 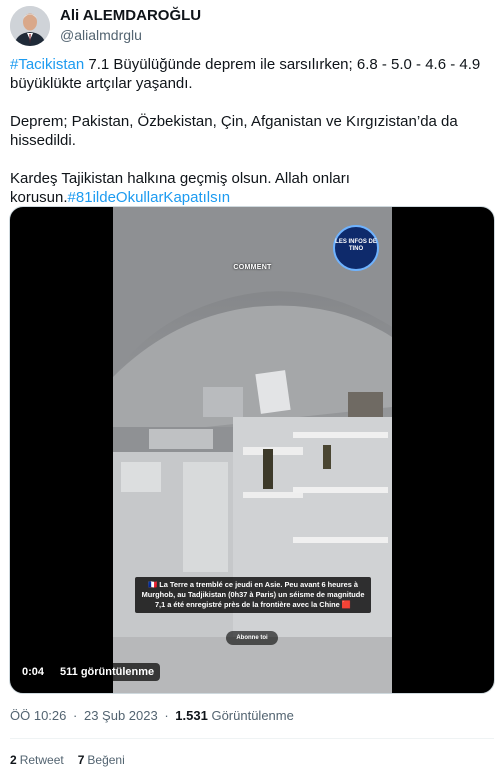 I want to click on likes-count: 7, so click(x=81, y=760).